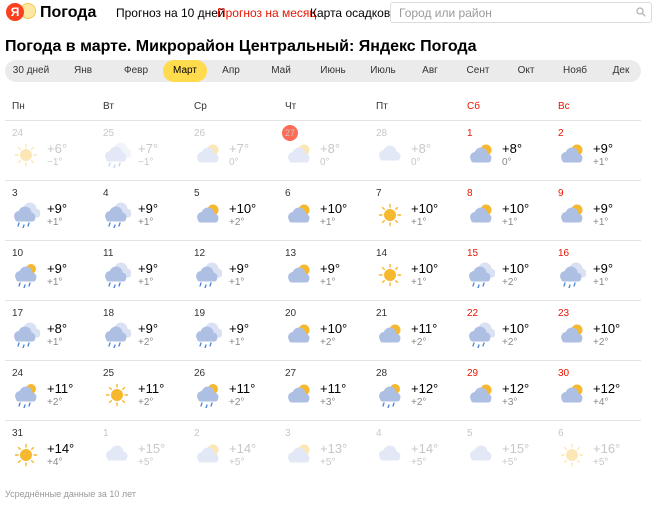 This screenshot has height=506, width=656. Describe the element at coordinates (231, 71) in the screenshot. I see `tab-4: Апр` at that location.